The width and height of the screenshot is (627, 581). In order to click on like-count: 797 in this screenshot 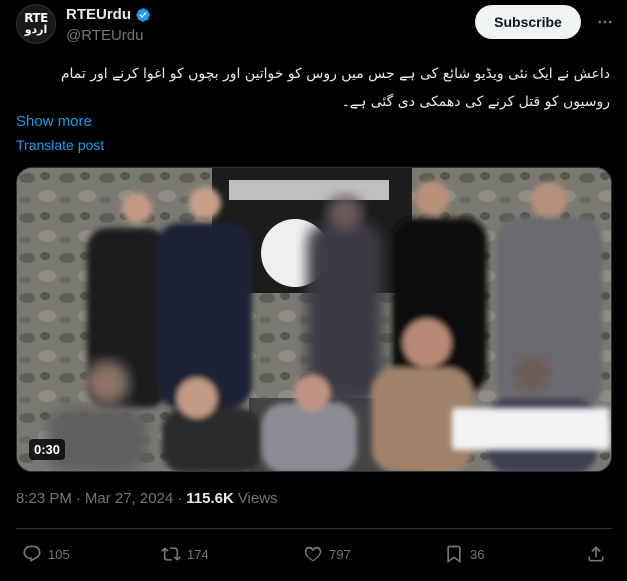, I will do `click(340, 554)`.